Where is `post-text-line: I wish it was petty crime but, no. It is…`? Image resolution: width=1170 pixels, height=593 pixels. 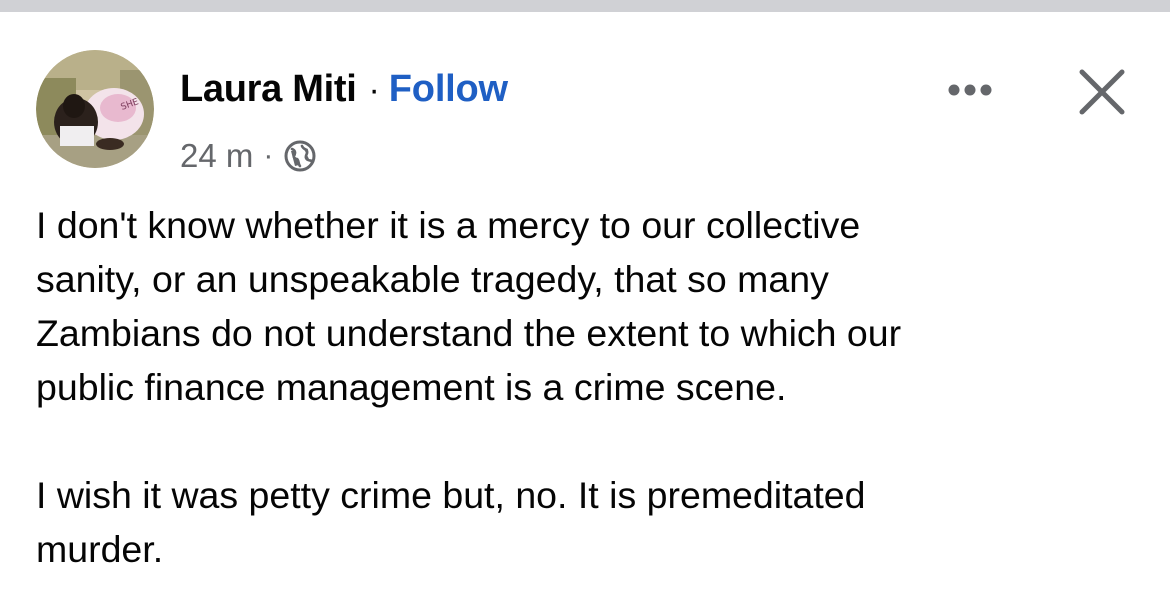 post-text-line: I wish it was petty crime but, no. It is… is located at coordinates (451, 495).